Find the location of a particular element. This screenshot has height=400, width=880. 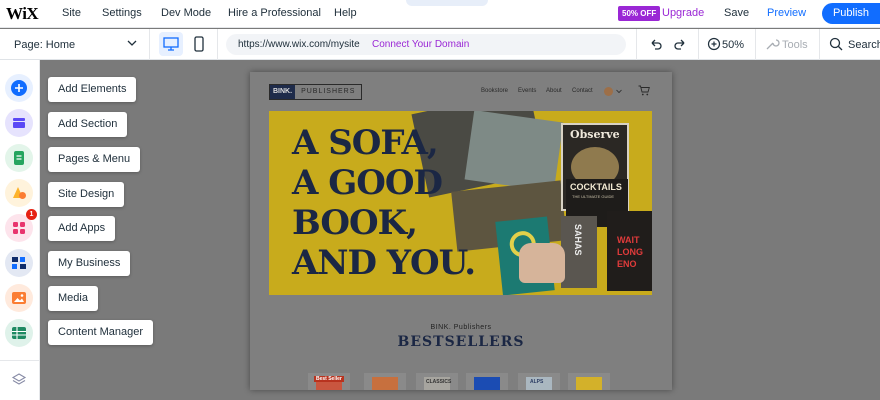

hero-book-wait: WAIT LONG ENO is located at coordinates (629, 251).